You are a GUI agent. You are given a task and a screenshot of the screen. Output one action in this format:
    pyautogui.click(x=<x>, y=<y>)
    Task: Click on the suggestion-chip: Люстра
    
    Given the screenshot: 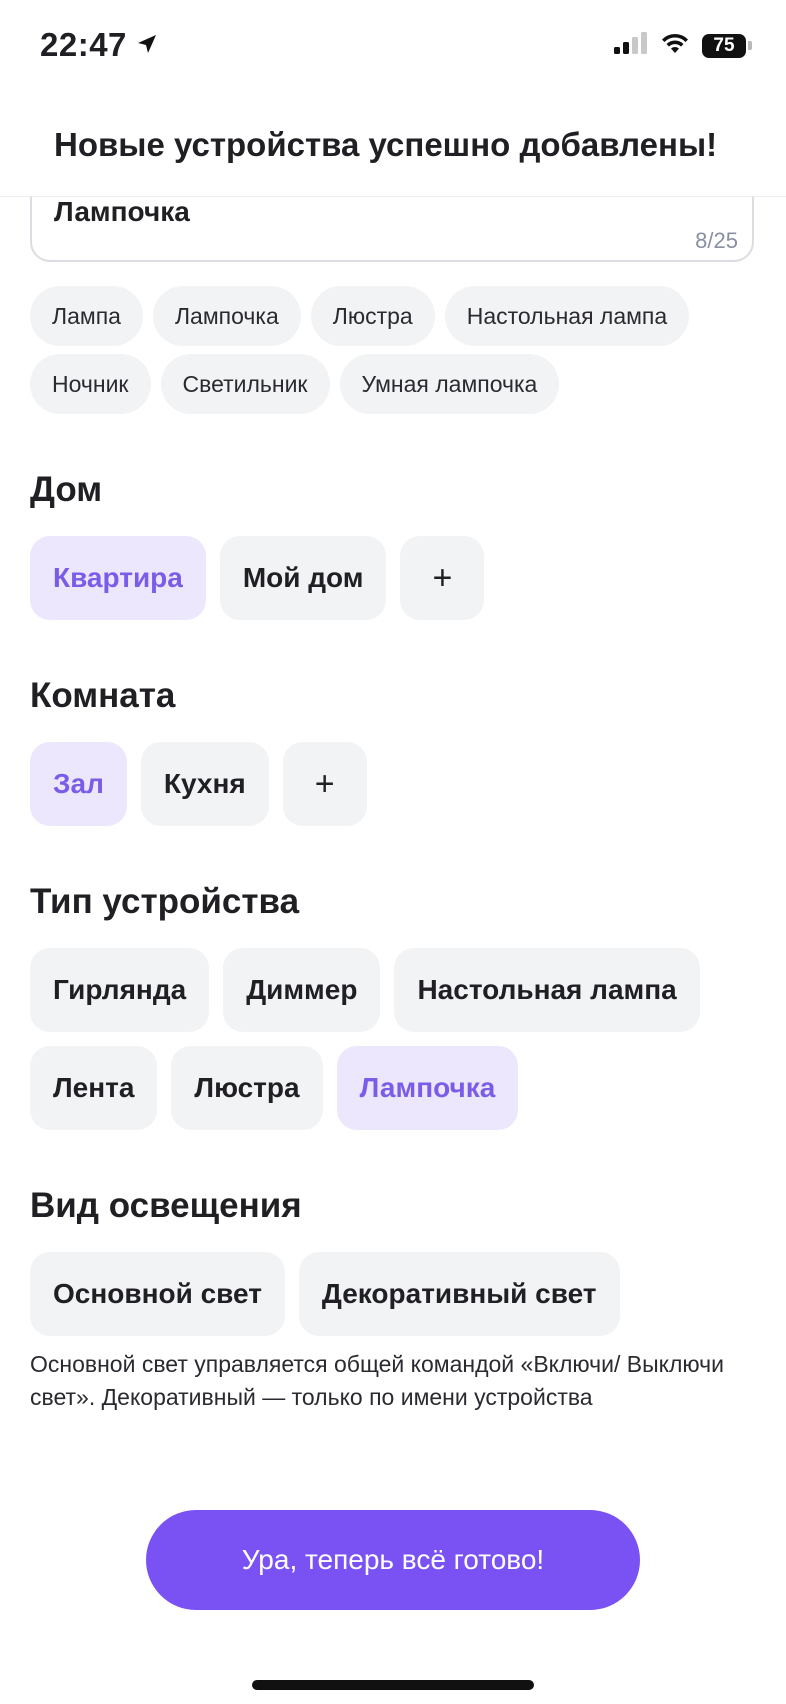 What is the action you would take?
    pyautogui.click(x=372, y=316)
    